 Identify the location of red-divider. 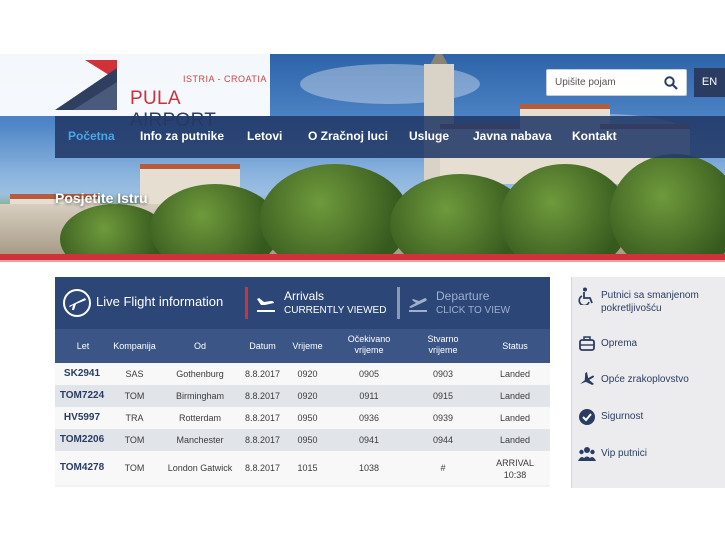
(362, 258).